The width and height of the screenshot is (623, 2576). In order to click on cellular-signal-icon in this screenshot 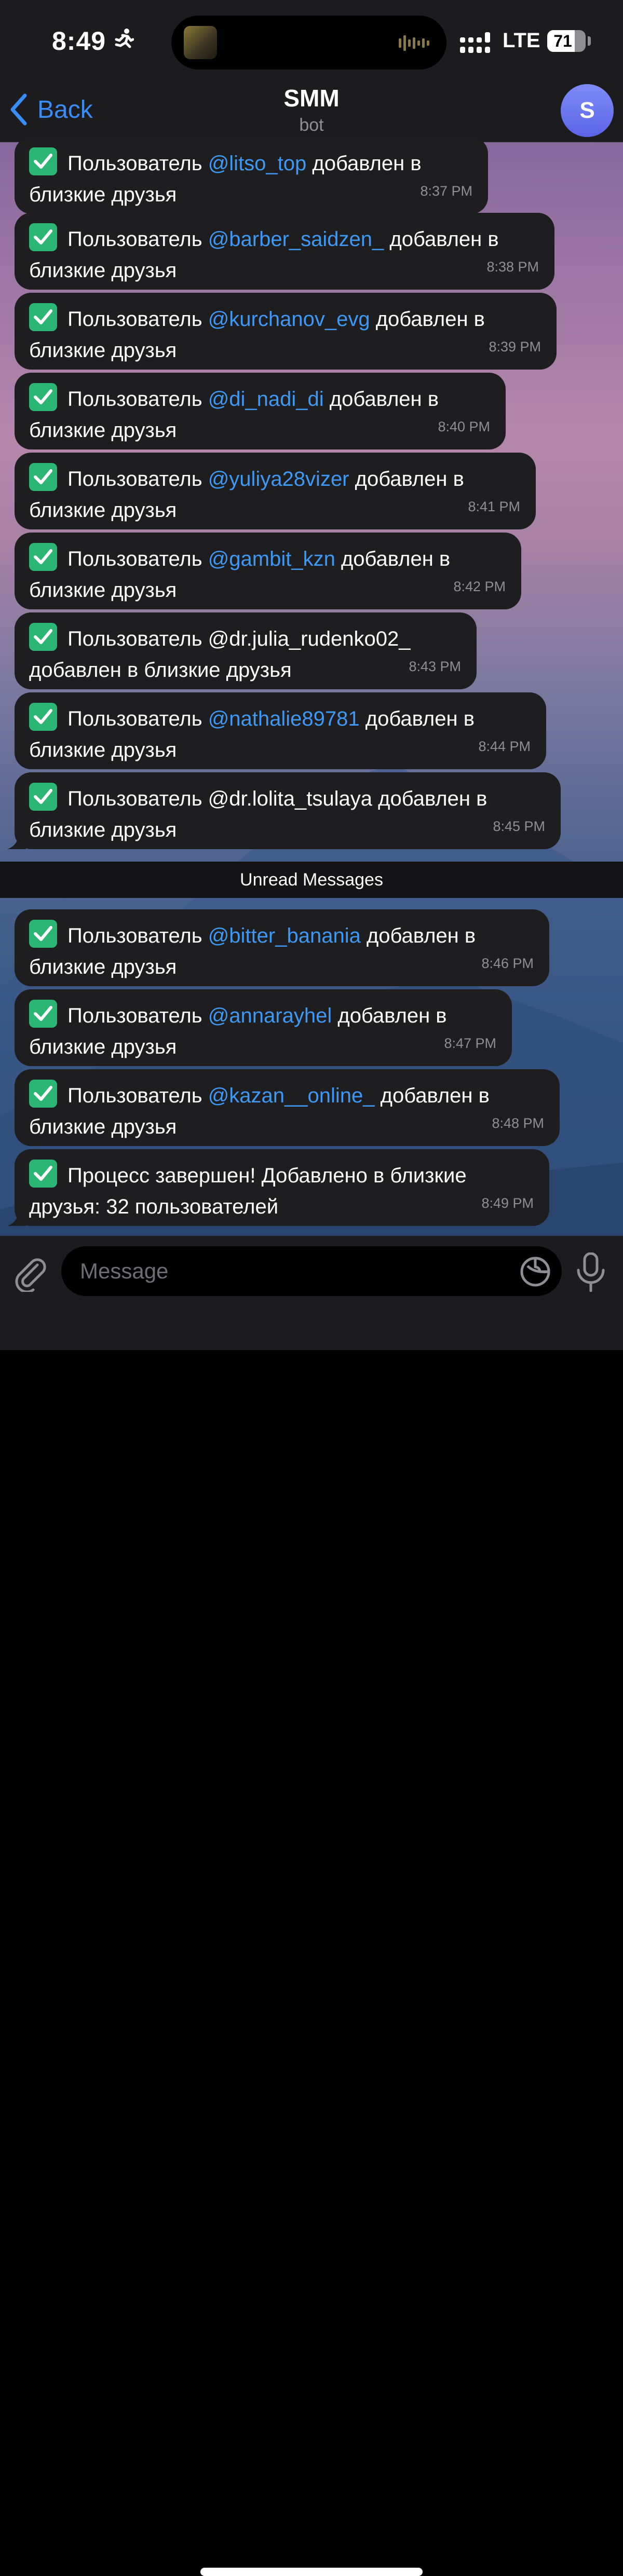, I will do `click(475, 42)`.